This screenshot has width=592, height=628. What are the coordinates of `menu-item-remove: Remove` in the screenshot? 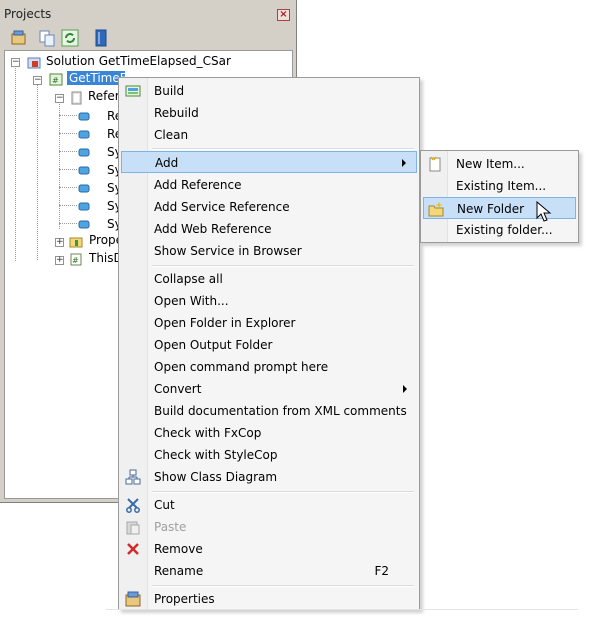 It's located at (269, 549).